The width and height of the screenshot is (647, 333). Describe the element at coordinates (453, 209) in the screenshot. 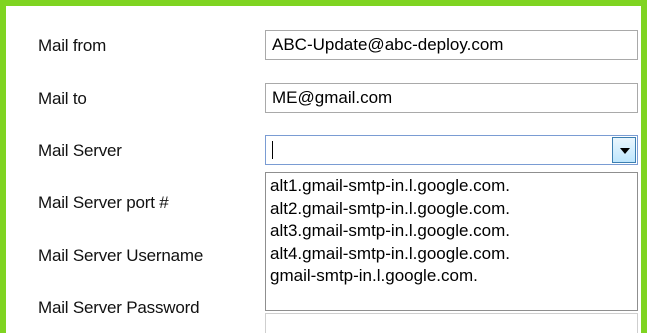

I see `dropdown-option: alt2.gmail-smtp-in.l.google.com.` at that location.